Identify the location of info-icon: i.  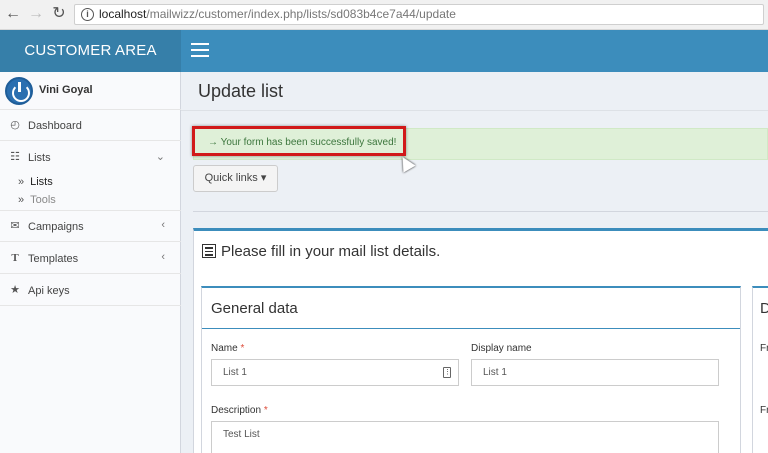
(87, 14).